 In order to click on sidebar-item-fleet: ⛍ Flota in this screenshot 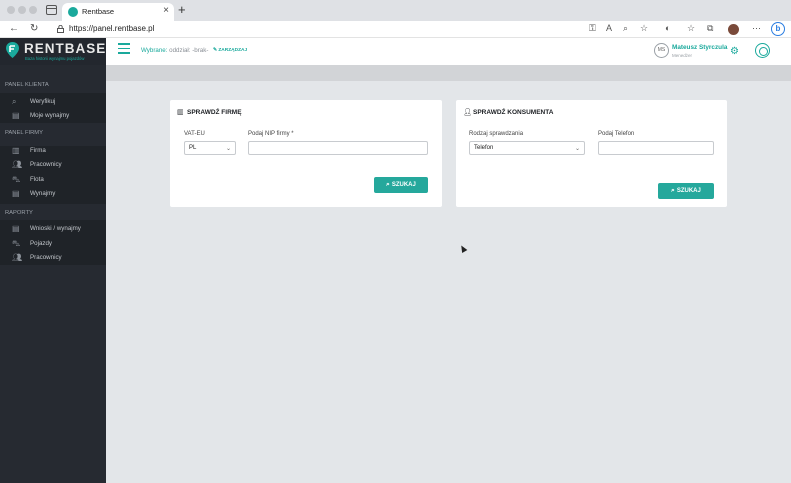, I will do `click(53, 180)`.